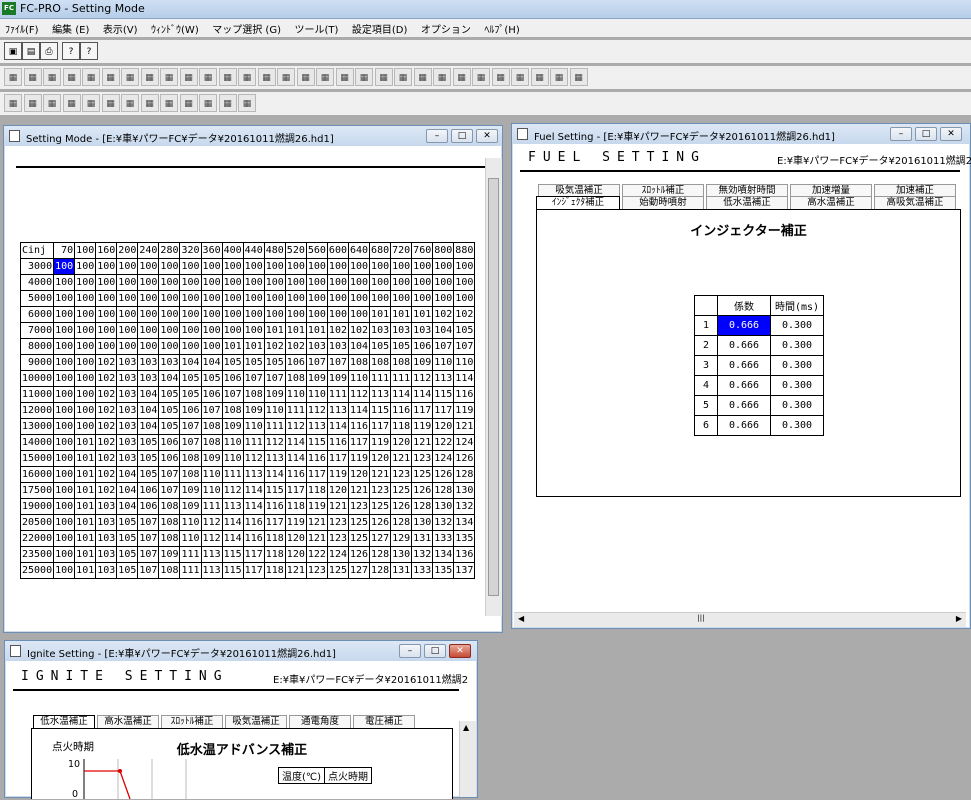 The width and height of the screenshot is (971, 800). Describe the element at coordinates (578, 202) in the screenshot. I see `tab-injector: ｲﾝｼﾞｪｸﾀ補正` at that location.